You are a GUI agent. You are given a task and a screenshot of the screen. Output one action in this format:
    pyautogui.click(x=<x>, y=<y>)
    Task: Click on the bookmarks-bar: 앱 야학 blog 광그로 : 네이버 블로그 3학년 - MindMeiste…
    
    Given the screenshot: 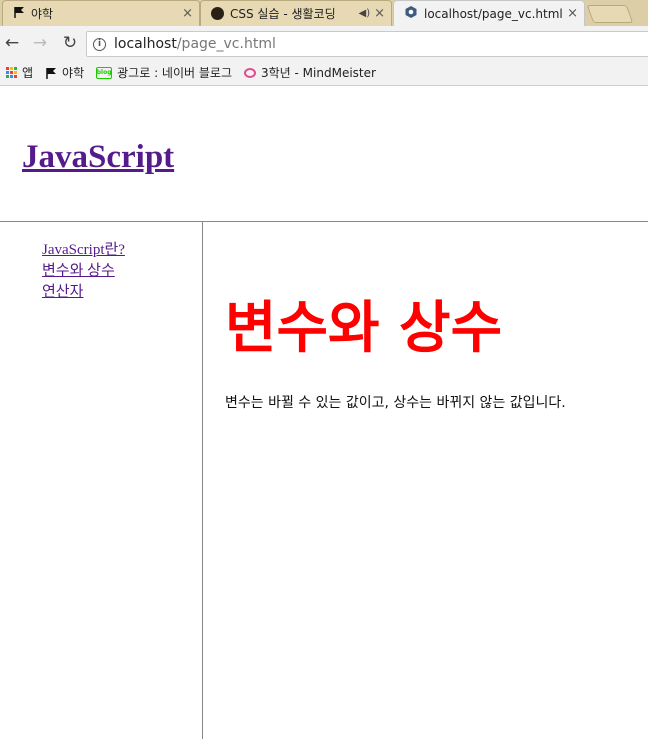 What is the action you would take?
    pyautogui.click(x=324, y=73)
    